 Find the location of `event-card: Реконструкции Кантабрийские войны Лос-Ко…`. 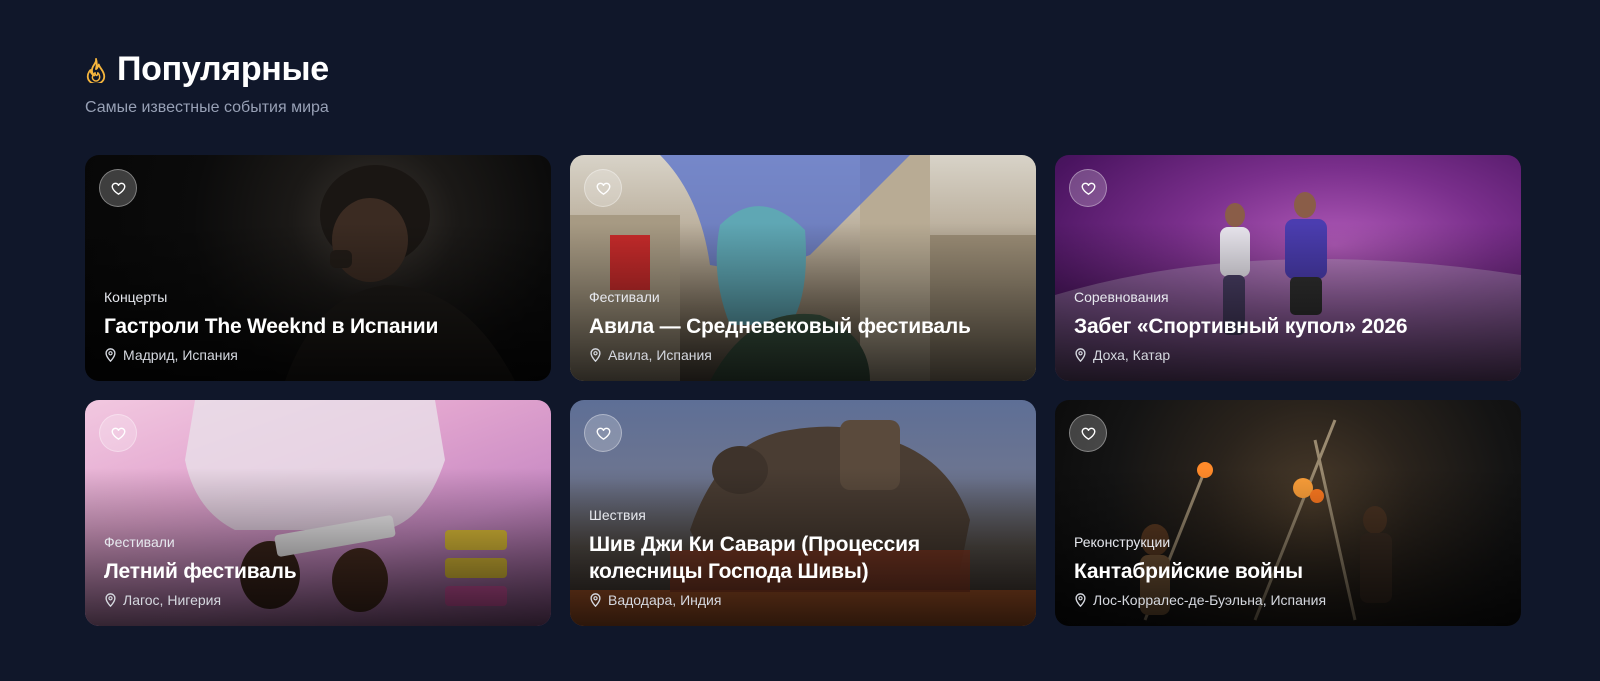

event-card: Реконструкции Кантабрийские войны Лос-Ко… is located at coordinates (1288, 513).